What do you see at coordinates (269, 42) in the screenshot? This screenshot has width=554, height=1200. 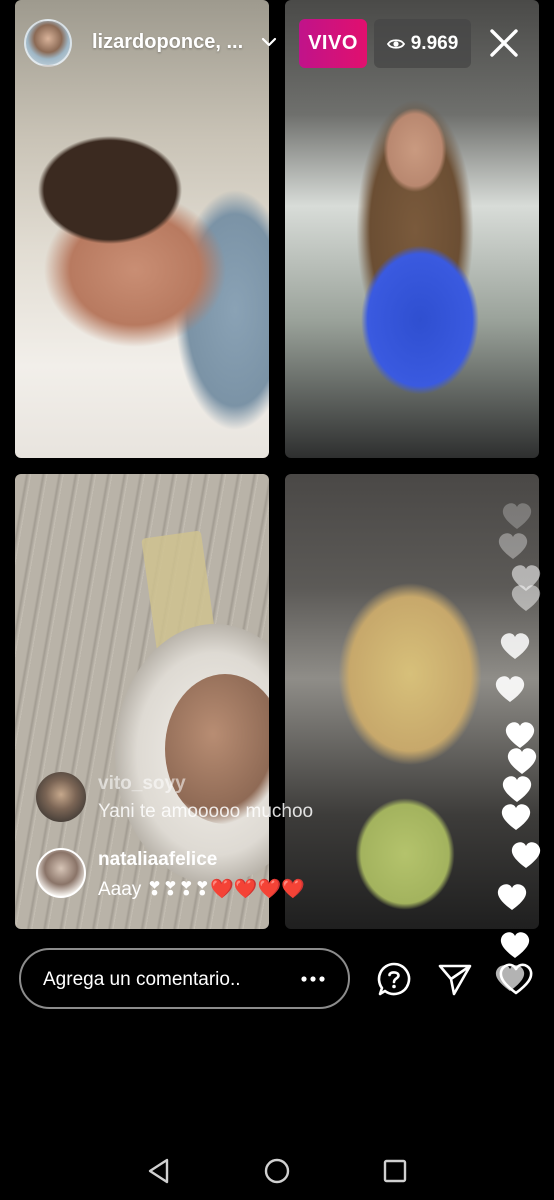 I see `chevron-down-icon` at bounding box center [269, 42].